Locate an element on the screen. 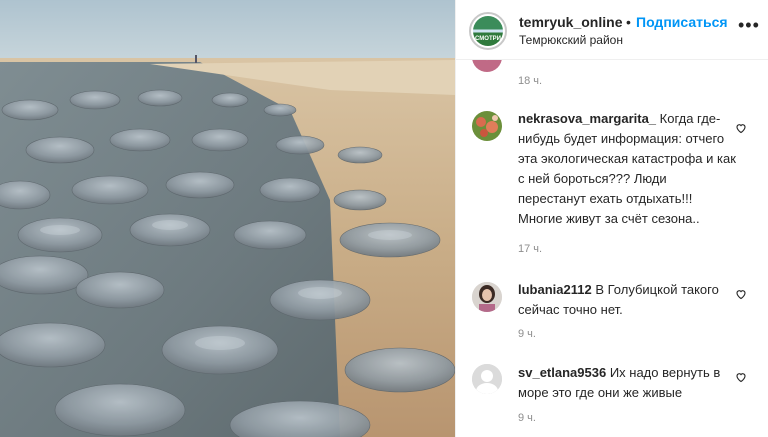 The height and width of the screenshot is (437, 768). comment-username: nekrasova_margarita_ is located at coordinates (587, 118).